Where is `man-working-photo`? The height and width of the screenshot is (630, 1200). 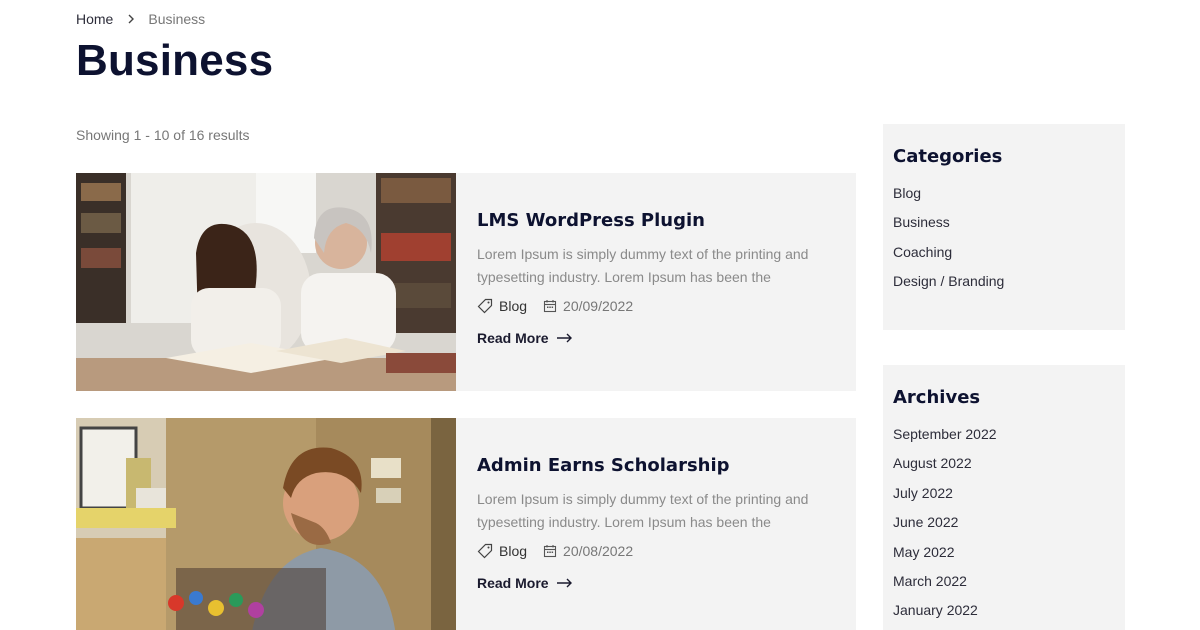
man-working-photo is located at coordinates (266, 524).